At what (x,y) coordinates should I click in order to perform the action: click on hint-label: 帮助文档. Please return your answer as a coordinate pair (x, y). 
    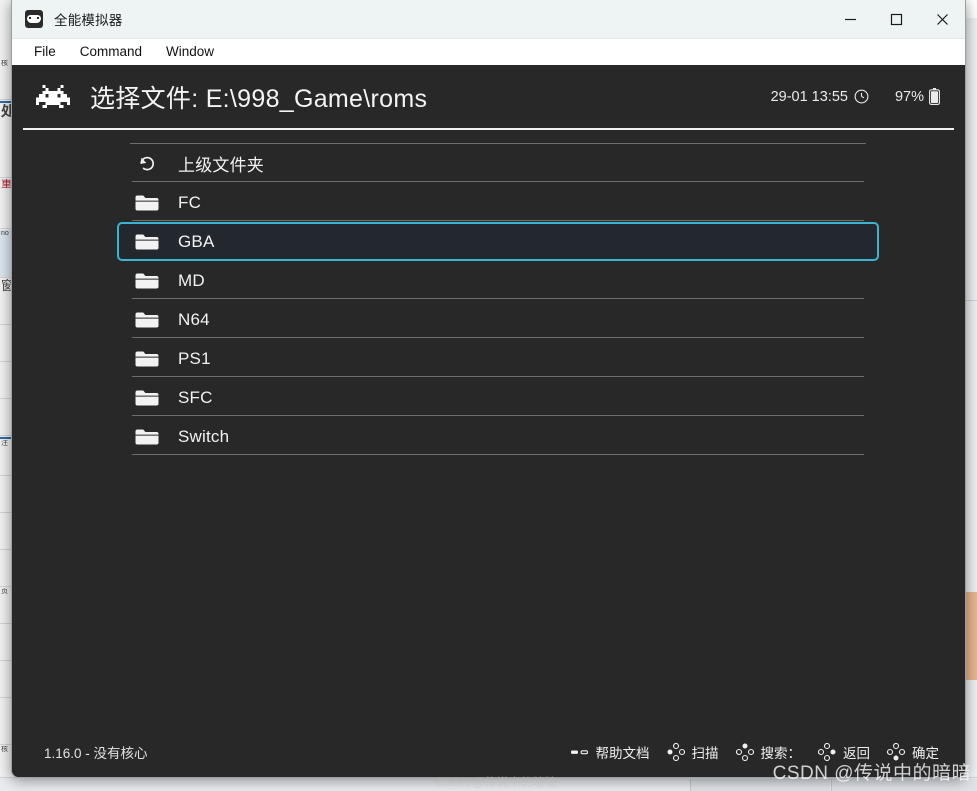
    Looking at the image, I should click on (622, 753).